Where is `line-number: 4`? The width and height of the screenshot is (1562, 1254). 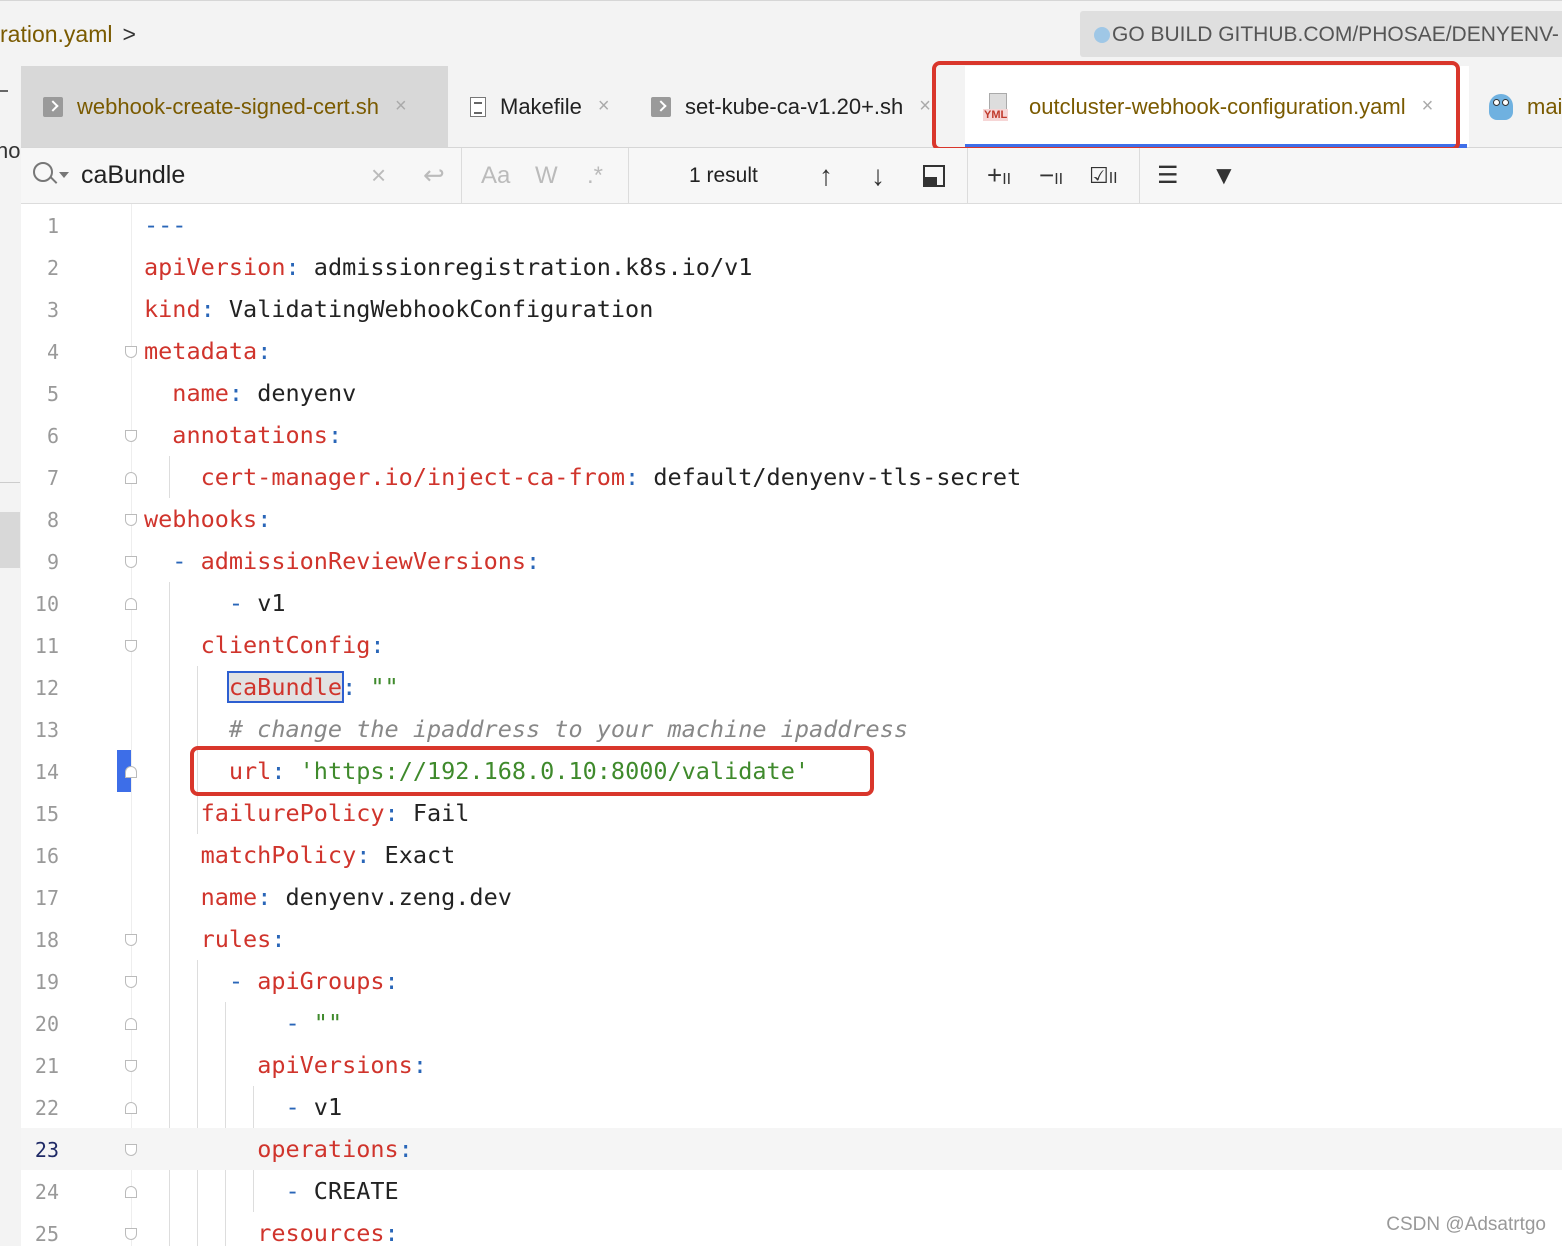 line-number: 4 is located at coordinates (52, 352).